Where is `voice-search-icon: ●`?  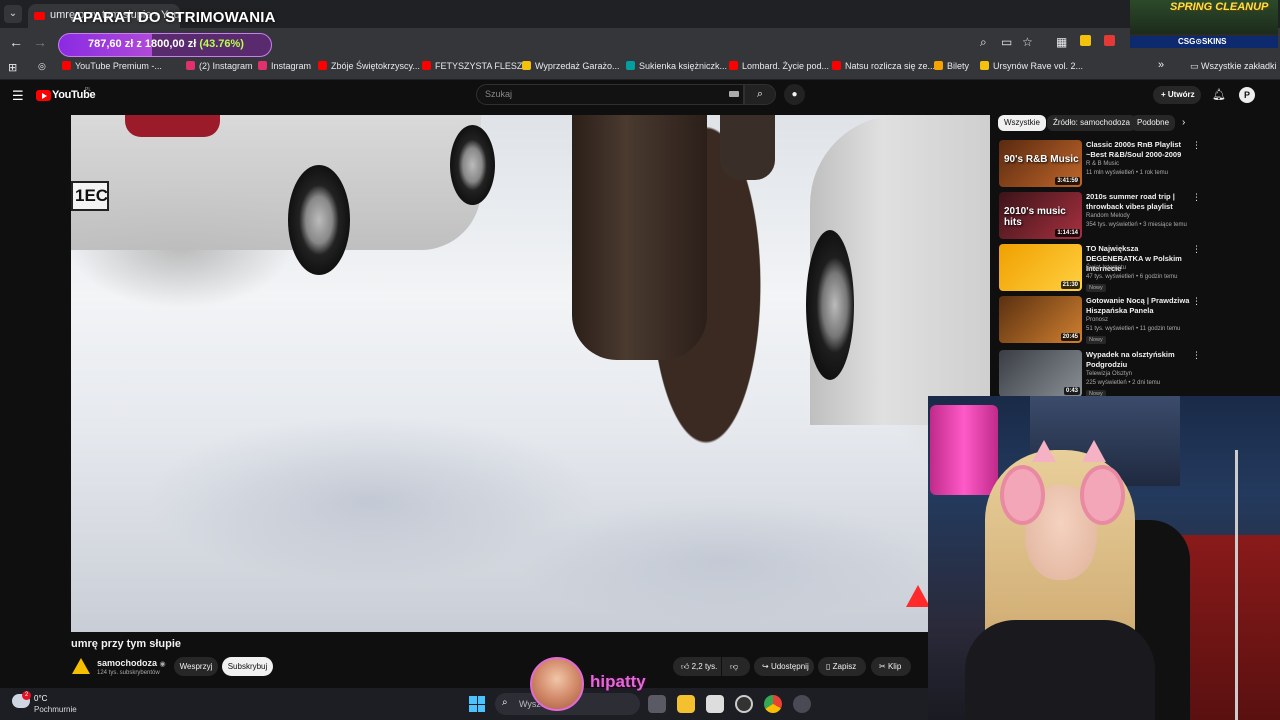 voice-search-icon: ● is located at coordinates (794, 94).